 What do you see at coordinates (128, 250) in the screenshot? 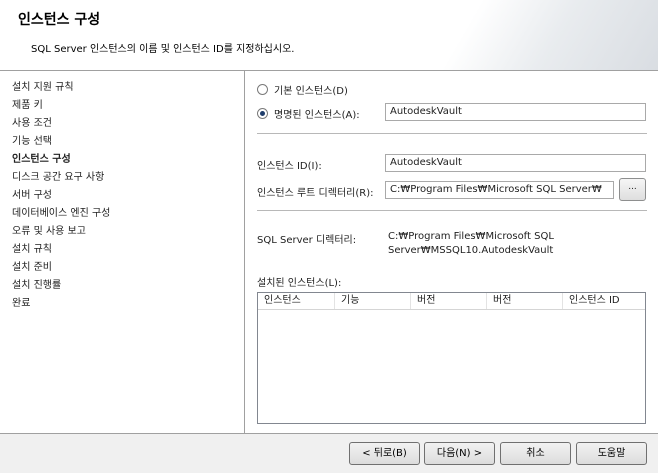
I see `step-installation-rules: 설치 규칙` at bounding box center [128, 250].